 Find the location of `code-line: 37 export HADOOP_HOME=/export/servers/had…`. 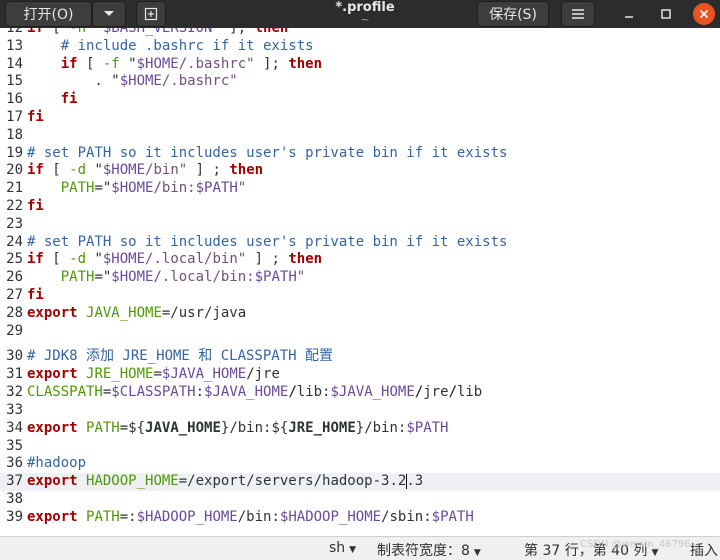

code-line: 37 export HADOOP_HOME=/export/servers/had… is located at coordinates (360, 482).